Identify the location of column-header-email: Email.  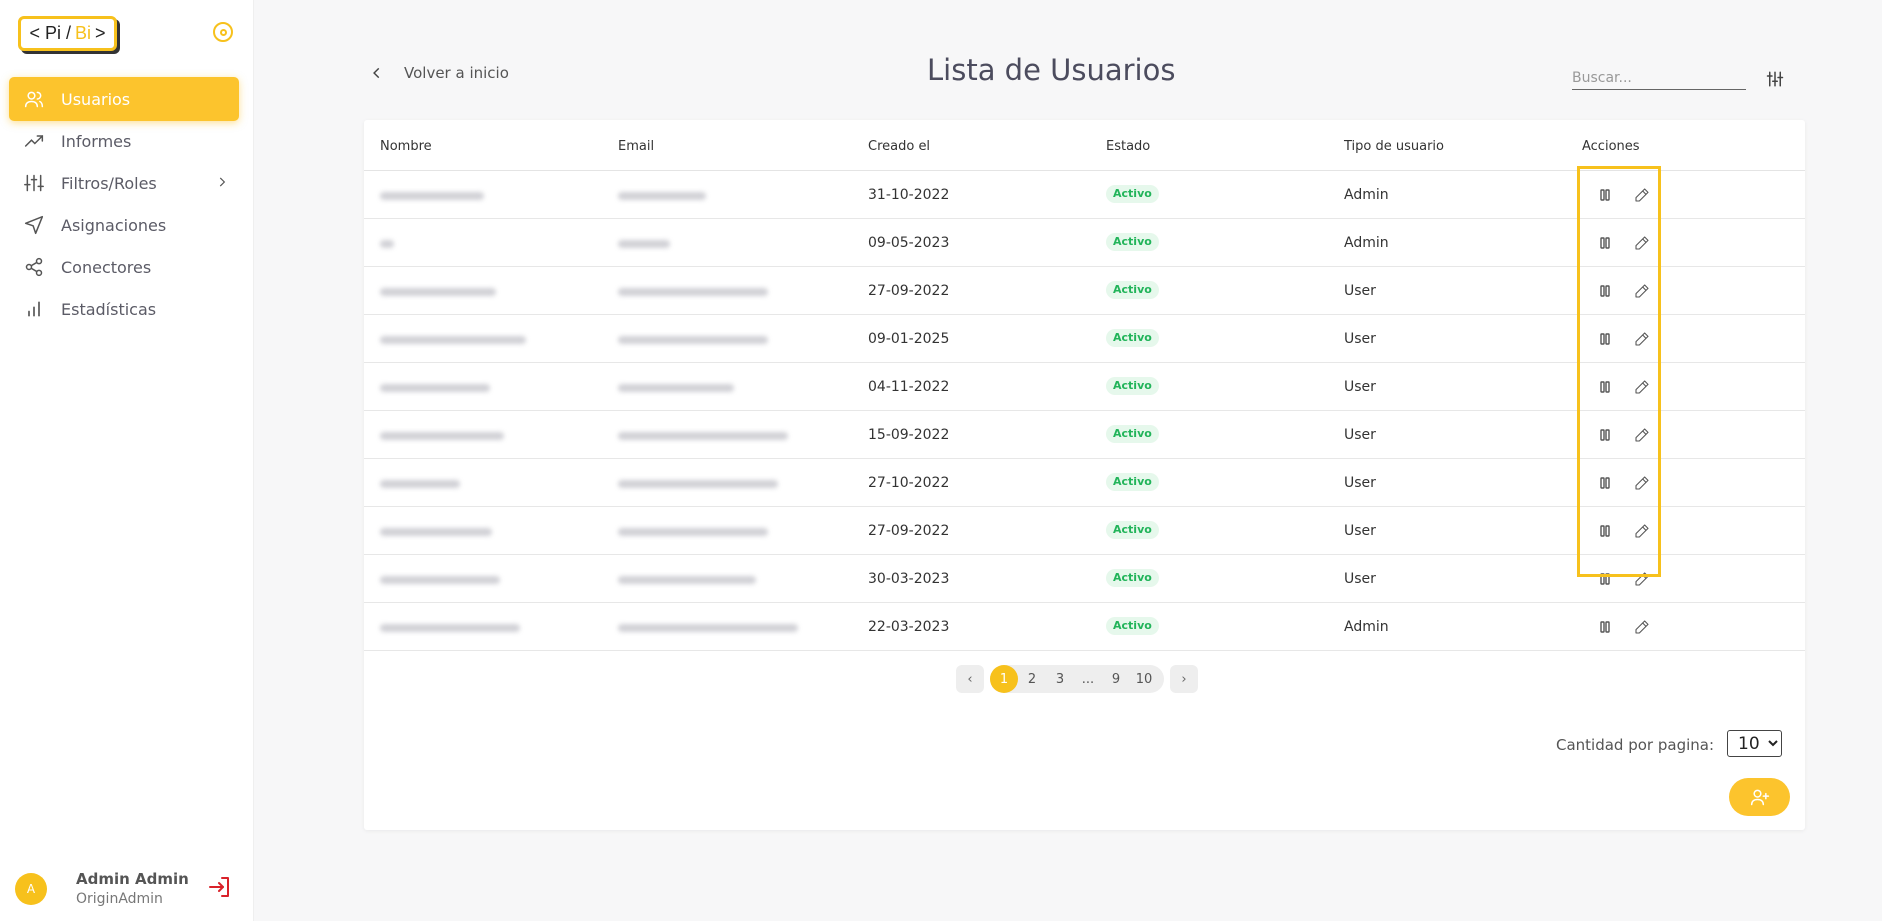
(636, 146).